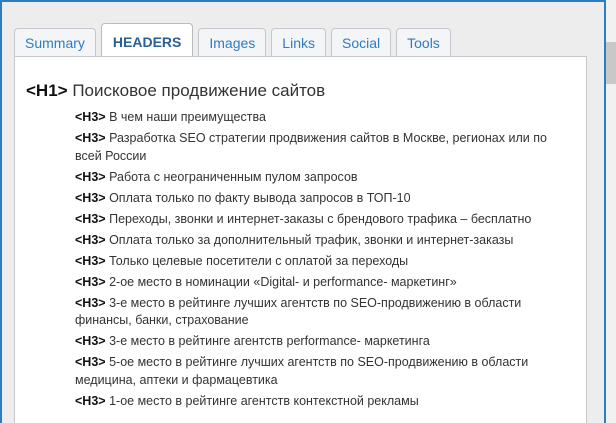  Describe the element at coordinates (55, 42) in the screenshot. I see `tab-summary: Summary` at that location.